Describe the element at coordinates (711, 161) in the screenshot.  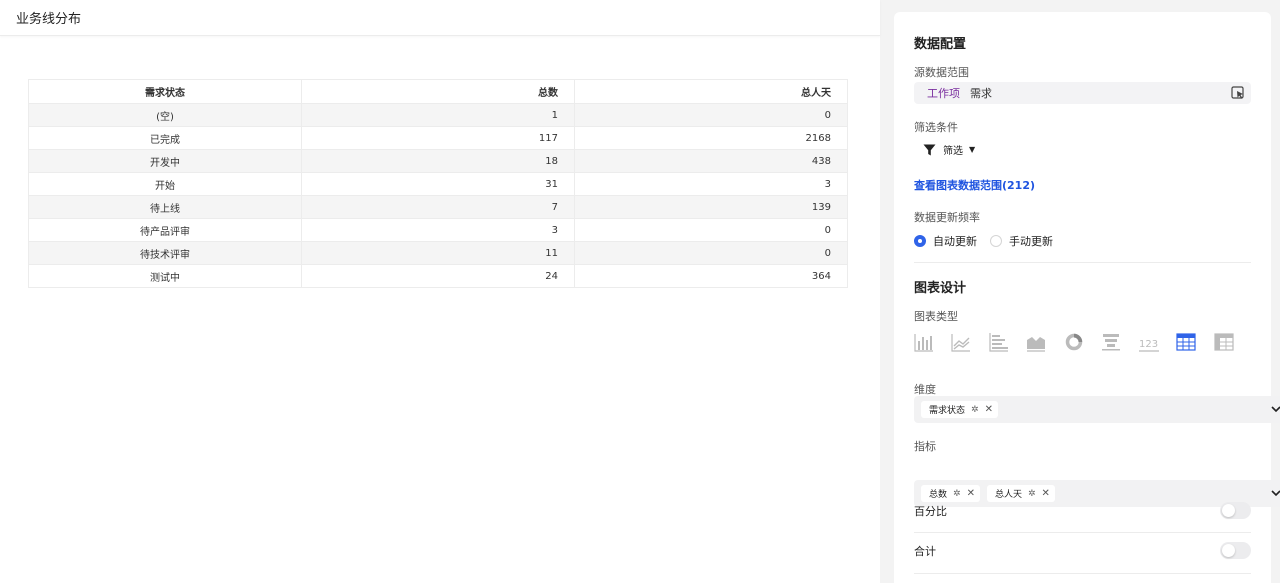
I see `table-cell: 438` at that location.